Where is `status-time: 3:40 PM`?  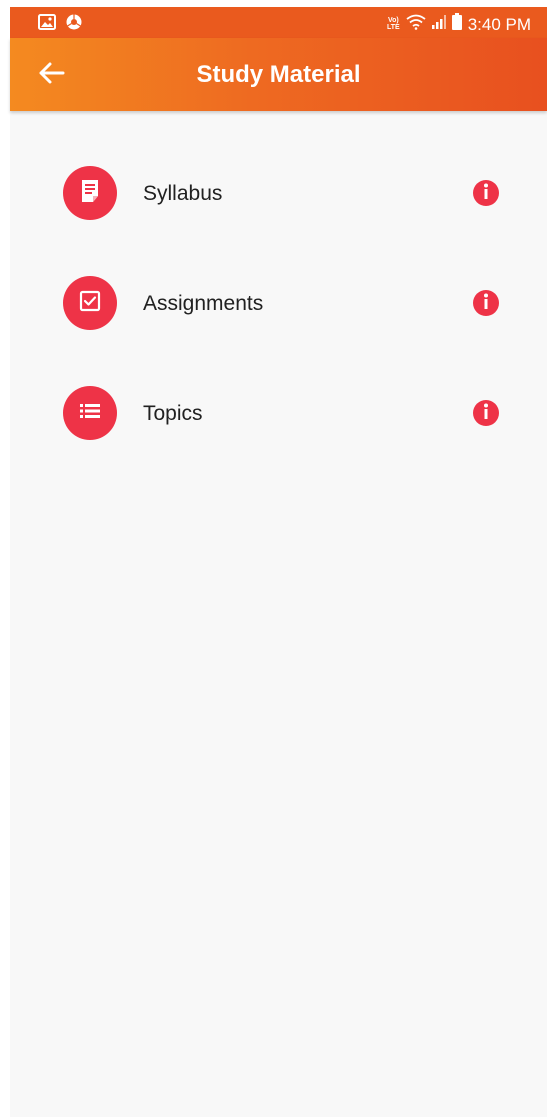
status-time: 3:40 PM is located at coordinates (499, 24).